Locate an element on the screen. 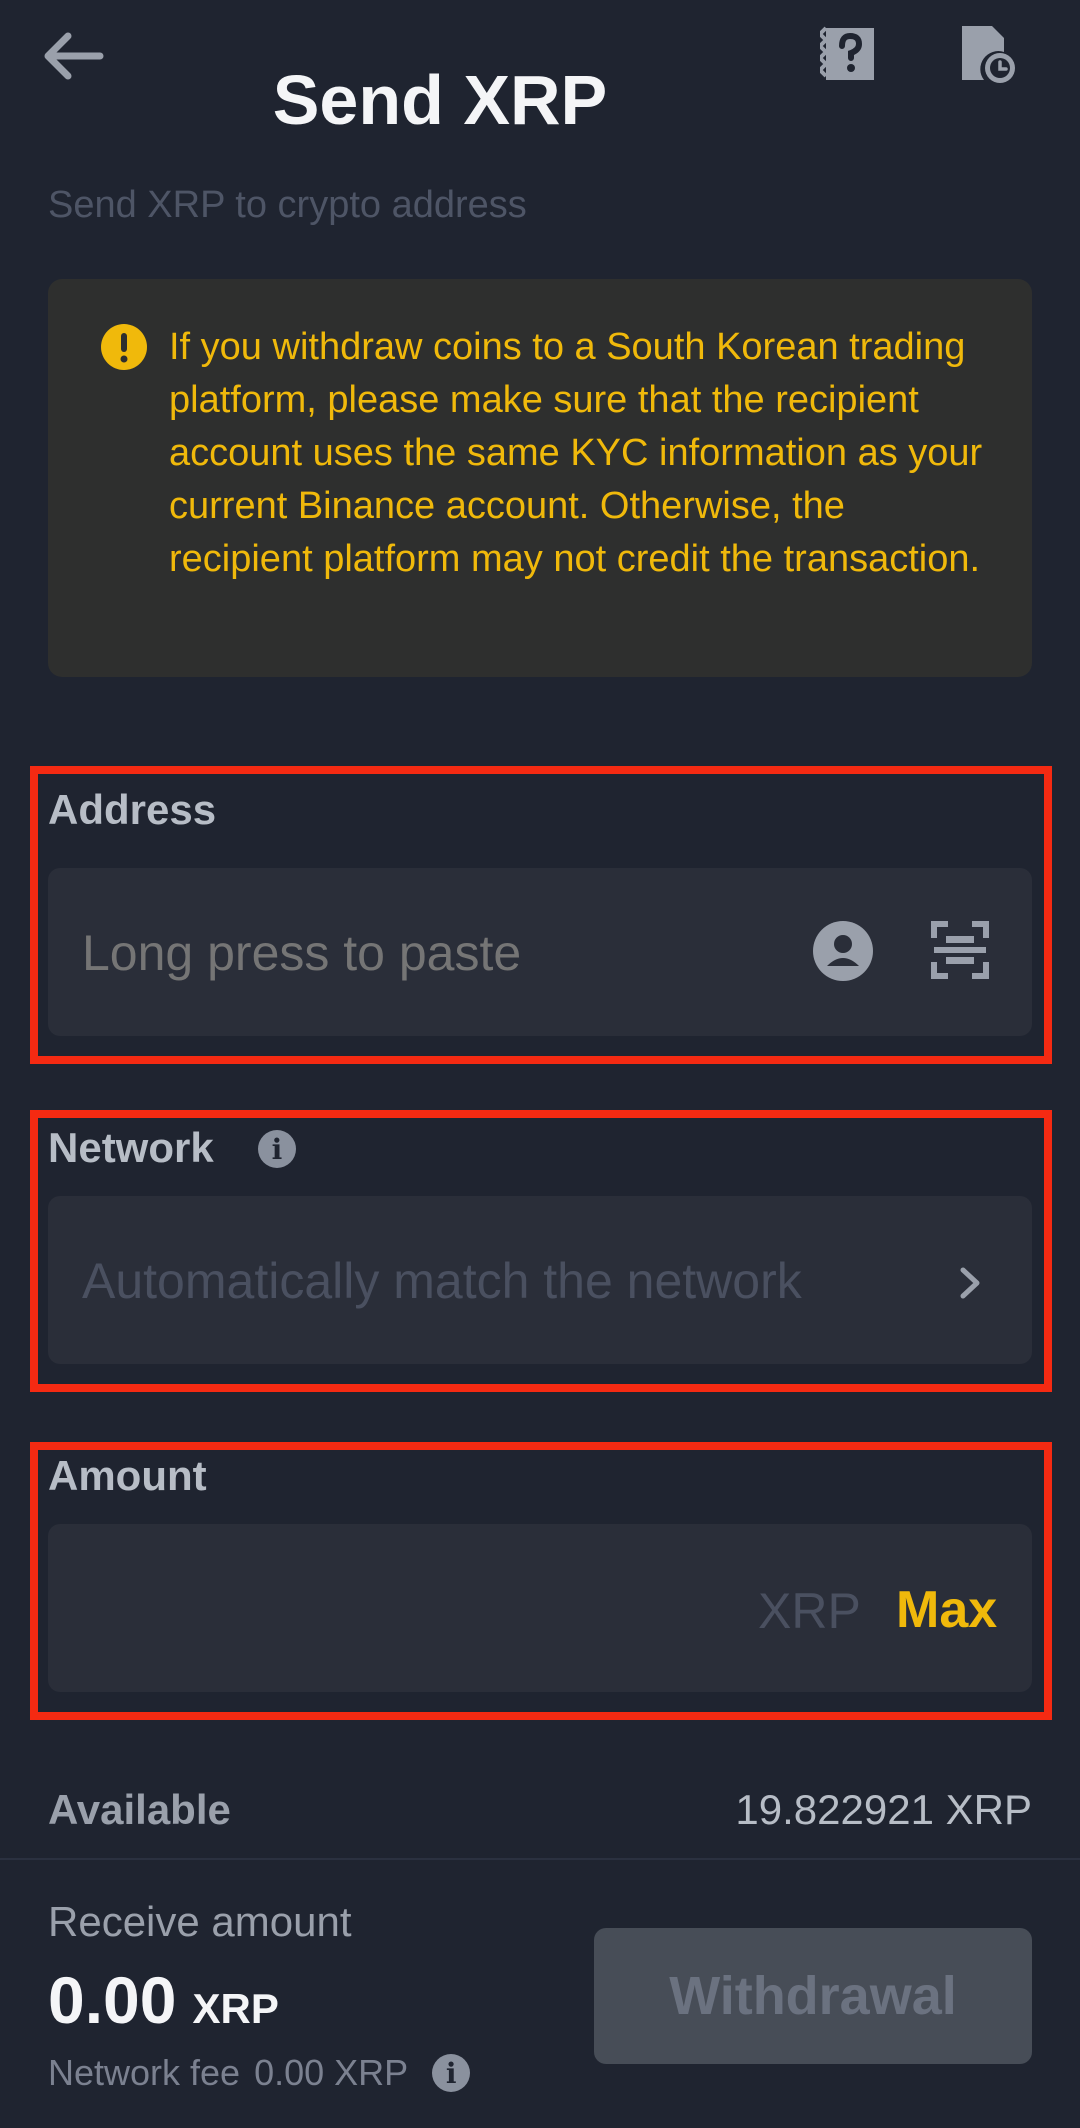  available-value: 19.822921 XRP is located at coordinates (883, 1809).